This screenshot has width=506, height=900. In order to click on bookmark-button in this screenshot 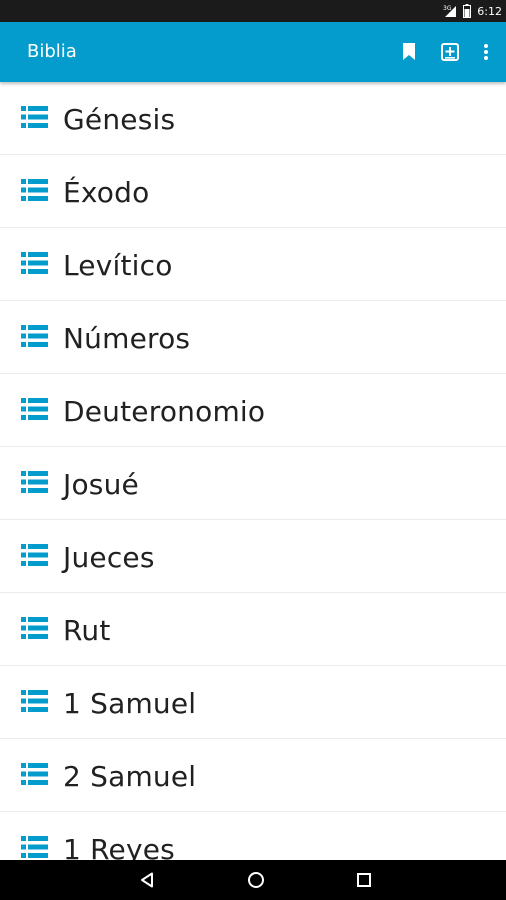, I will do `click(409, 52)`.